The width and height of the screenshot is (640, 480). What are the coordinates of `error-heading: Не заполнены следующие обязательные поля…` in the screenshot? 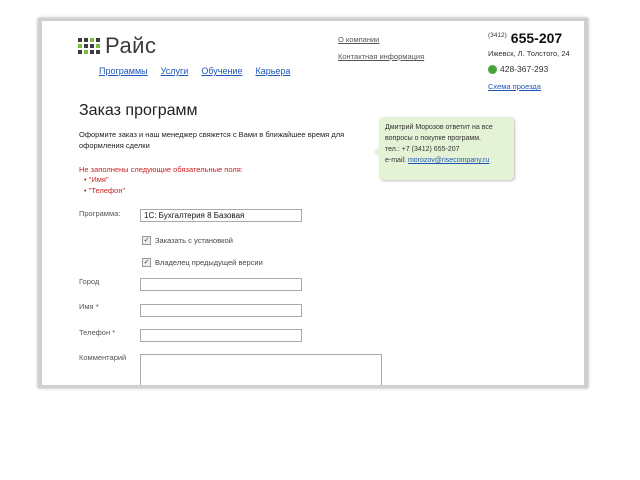 It's located at (161, 169).